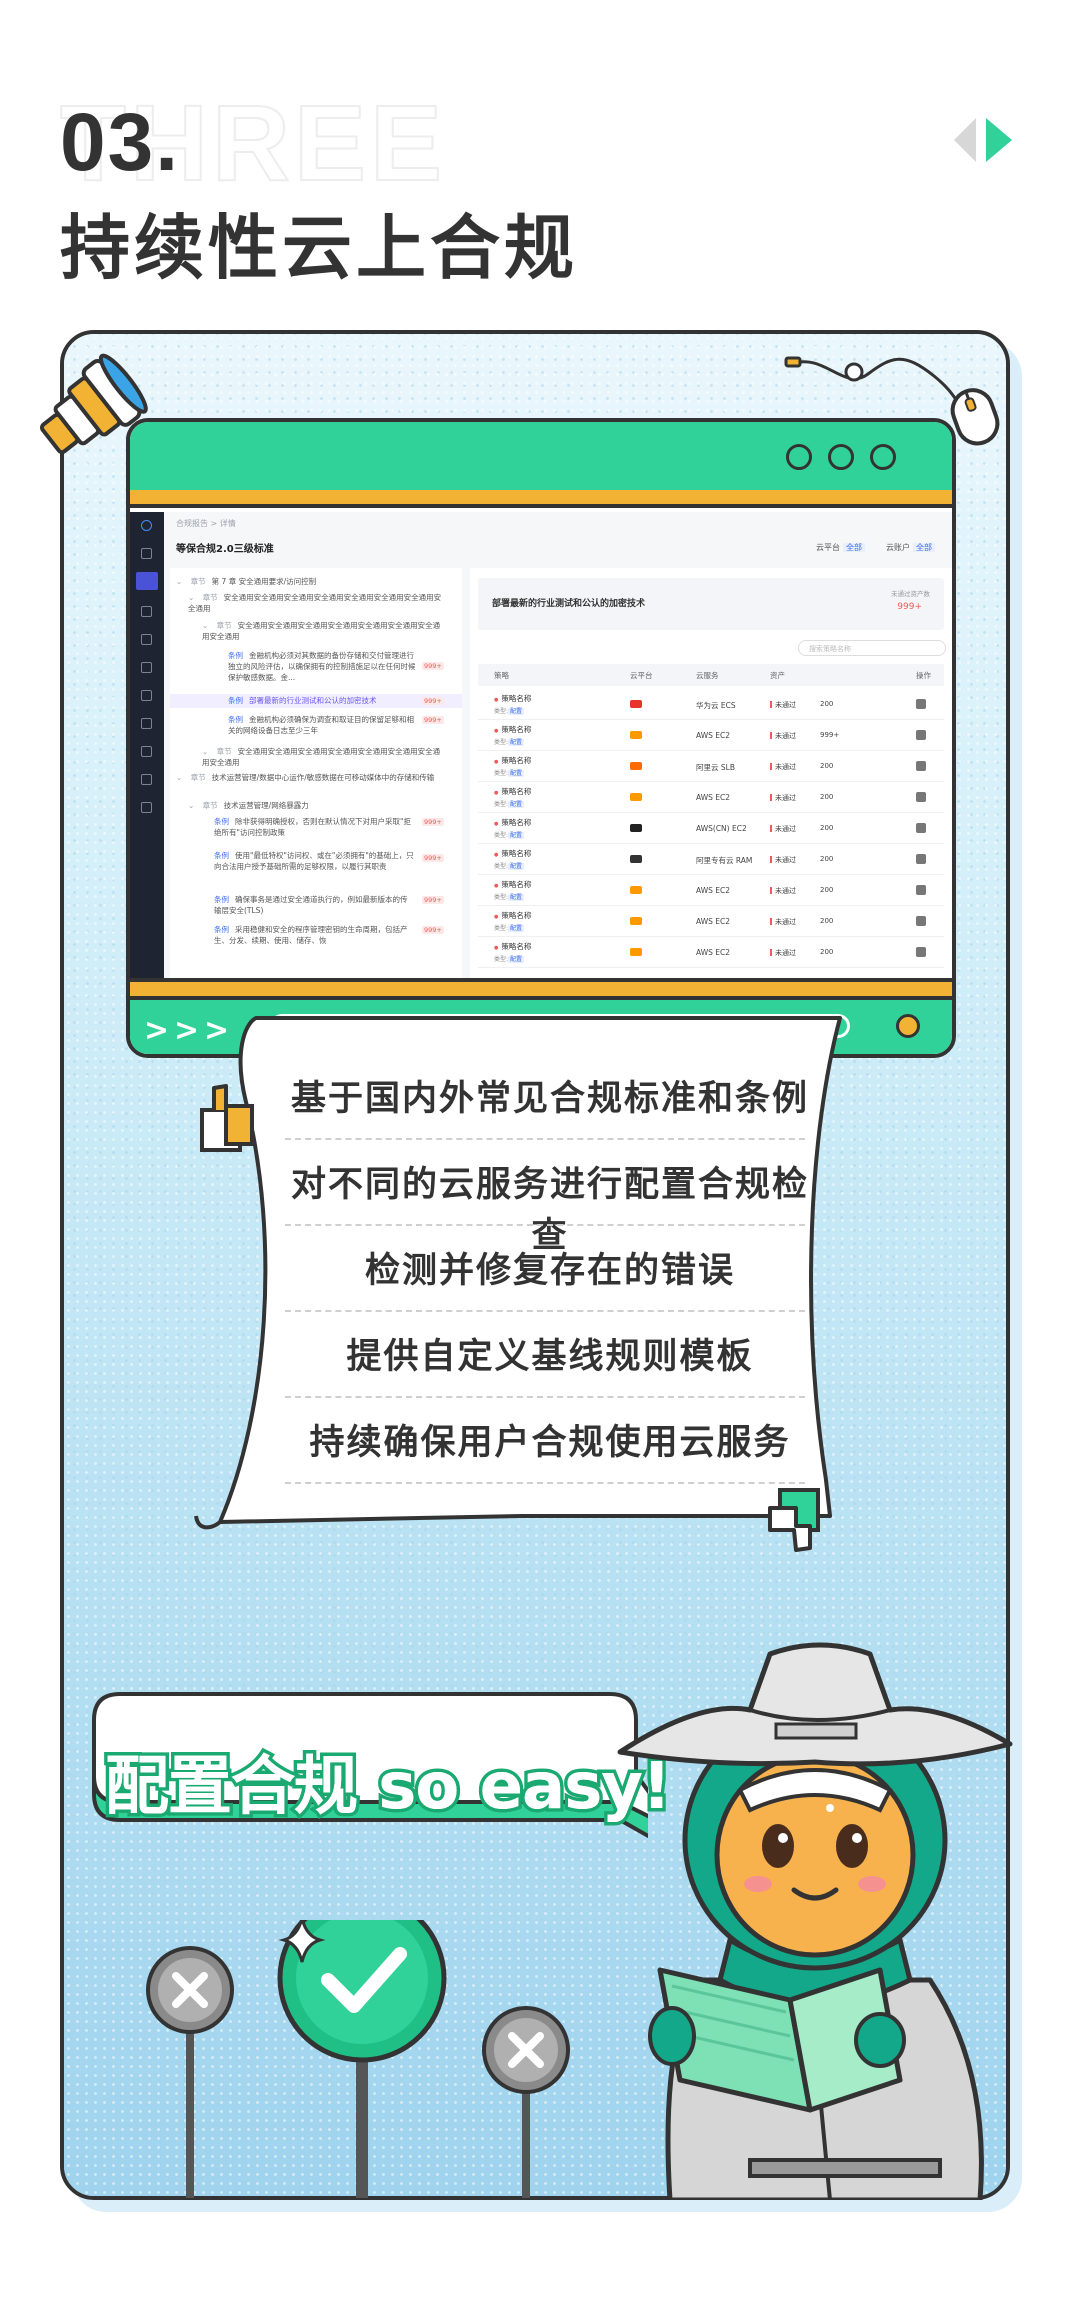 The width and height of the screenshot is (1080, 2300). What do you see at coordinates (317, 805) in the screenshot?
I see `tree-item: ⌄ 章节 技术运营管理/网络暴露力` at bounding box center [317, 805].